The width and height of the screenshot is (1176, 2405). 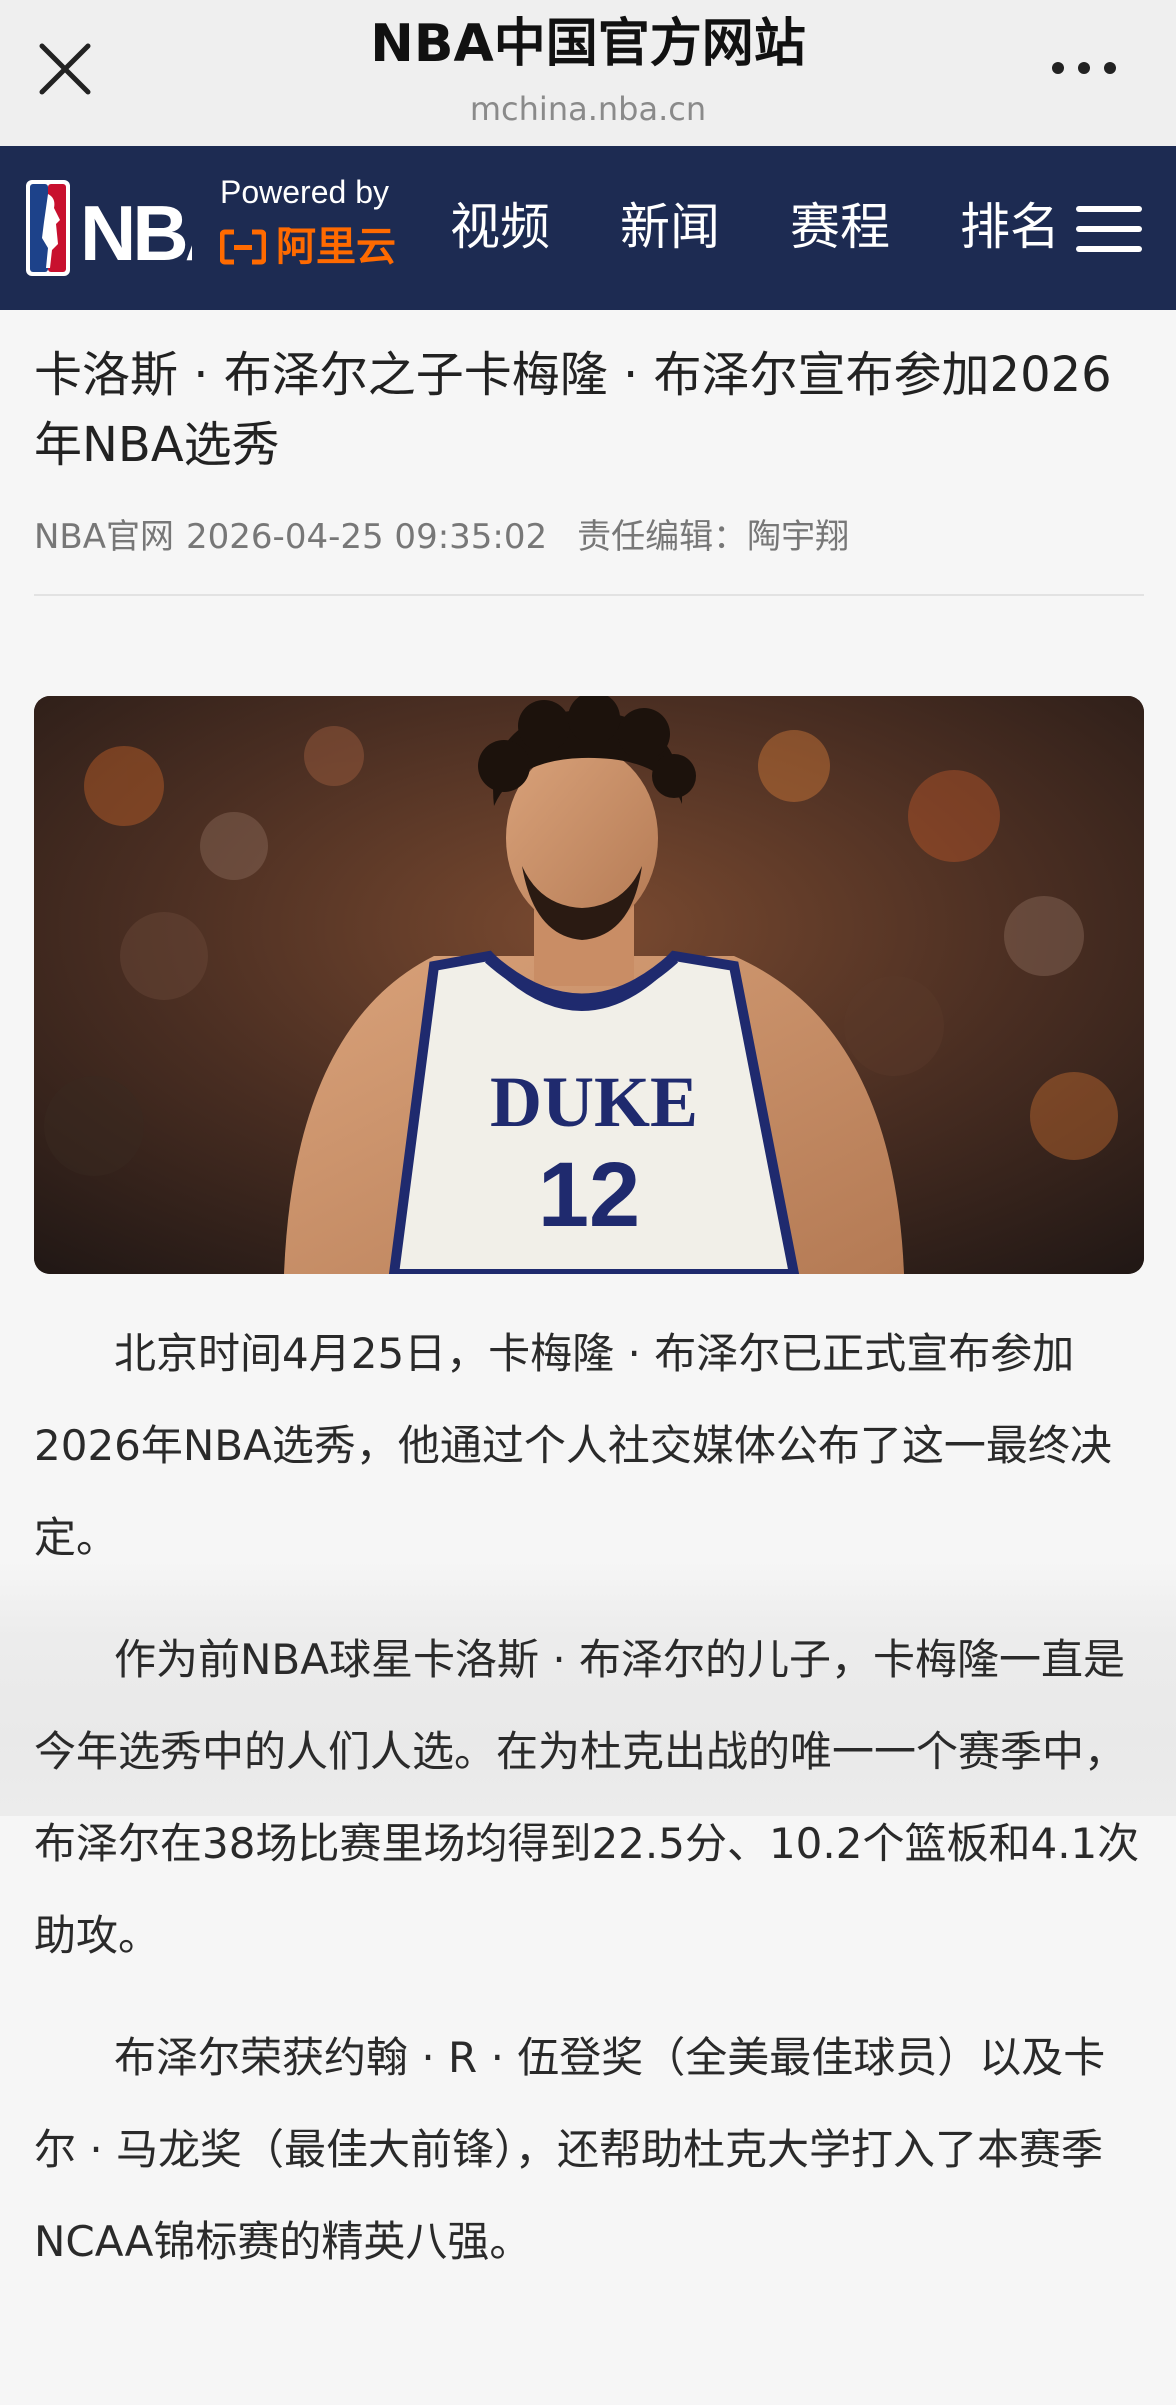 What do you see at coordinates (136, 232) in the screenshot?
I see `nba-logo-text: NBA` at bounding box center [136, 232].